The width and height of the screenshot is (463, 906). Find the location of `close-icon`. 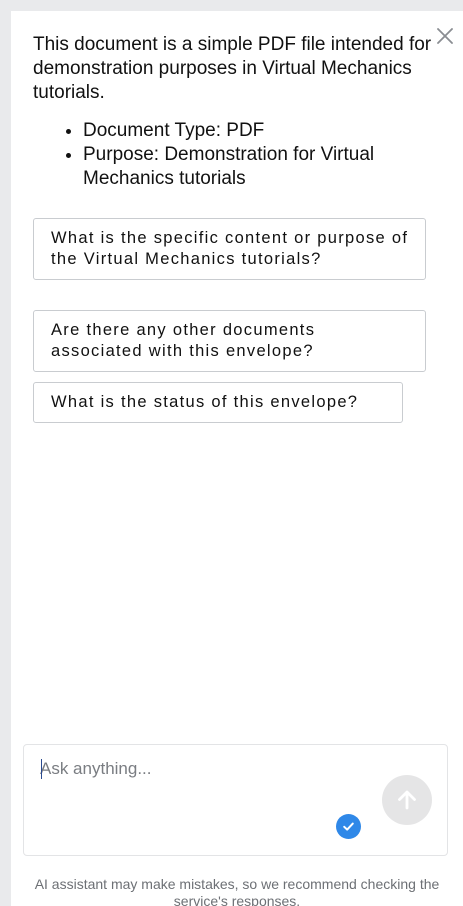

close-icon is located at coordinates (445, 36).